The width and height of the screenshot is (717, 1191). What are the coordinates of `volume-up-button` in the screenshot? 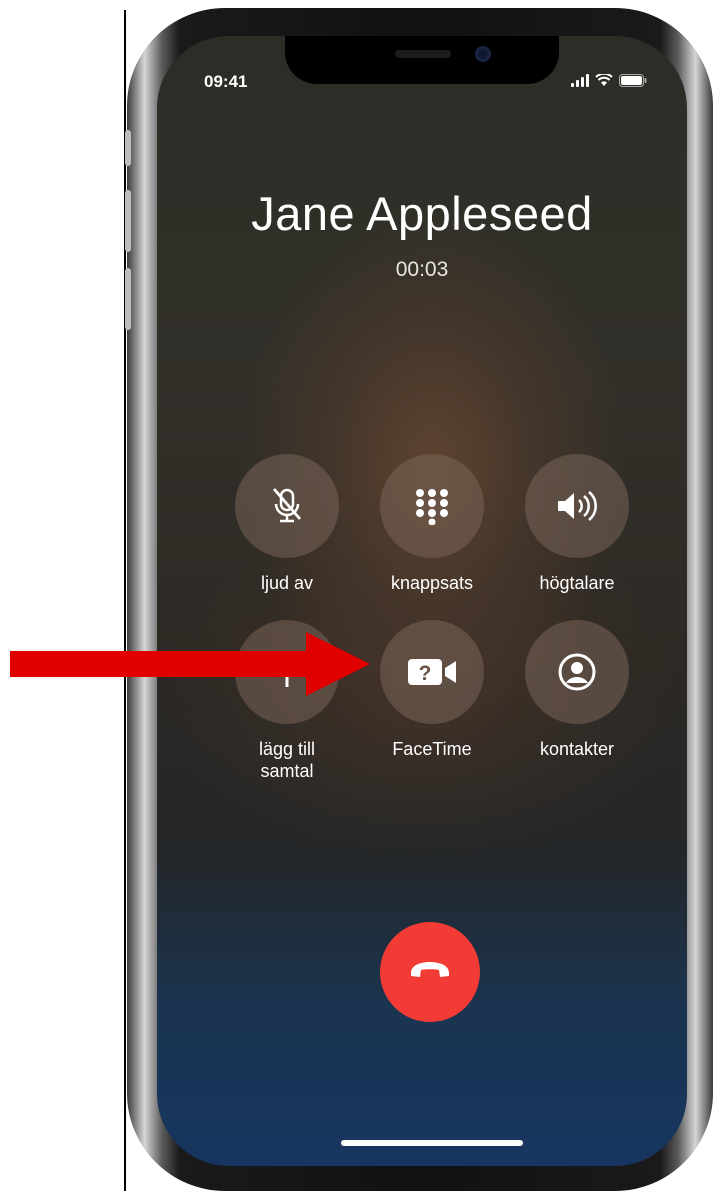 It's located at (128, 221).